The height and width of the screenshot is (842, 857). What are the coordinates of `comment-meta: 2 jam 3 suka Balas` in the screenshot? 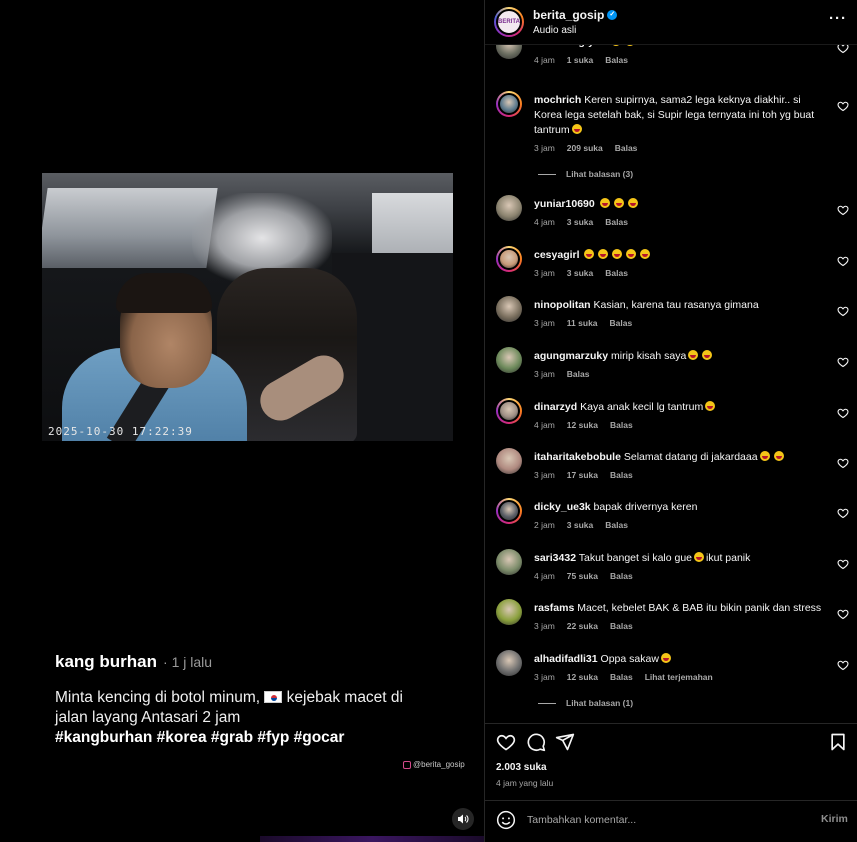 It's located at (581, 525).